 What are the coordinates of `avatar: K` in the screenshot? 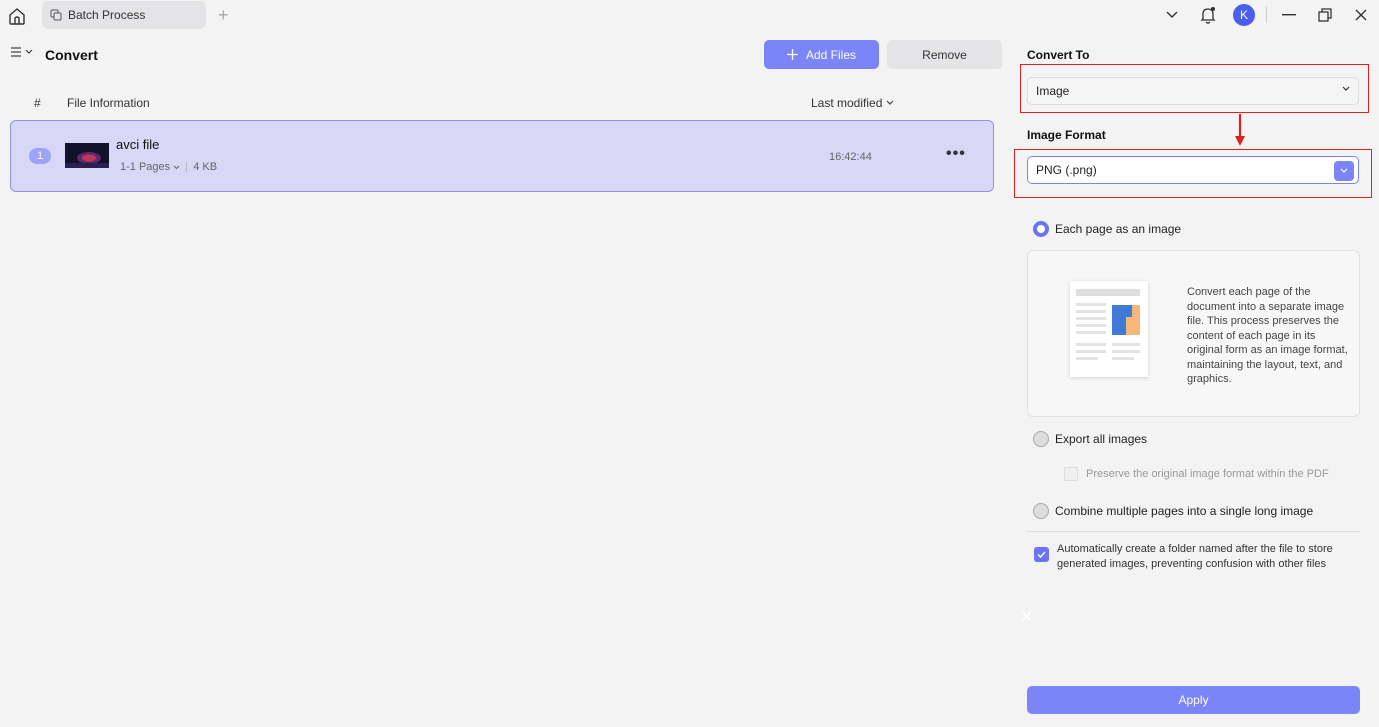 It's located at (1244, 15).